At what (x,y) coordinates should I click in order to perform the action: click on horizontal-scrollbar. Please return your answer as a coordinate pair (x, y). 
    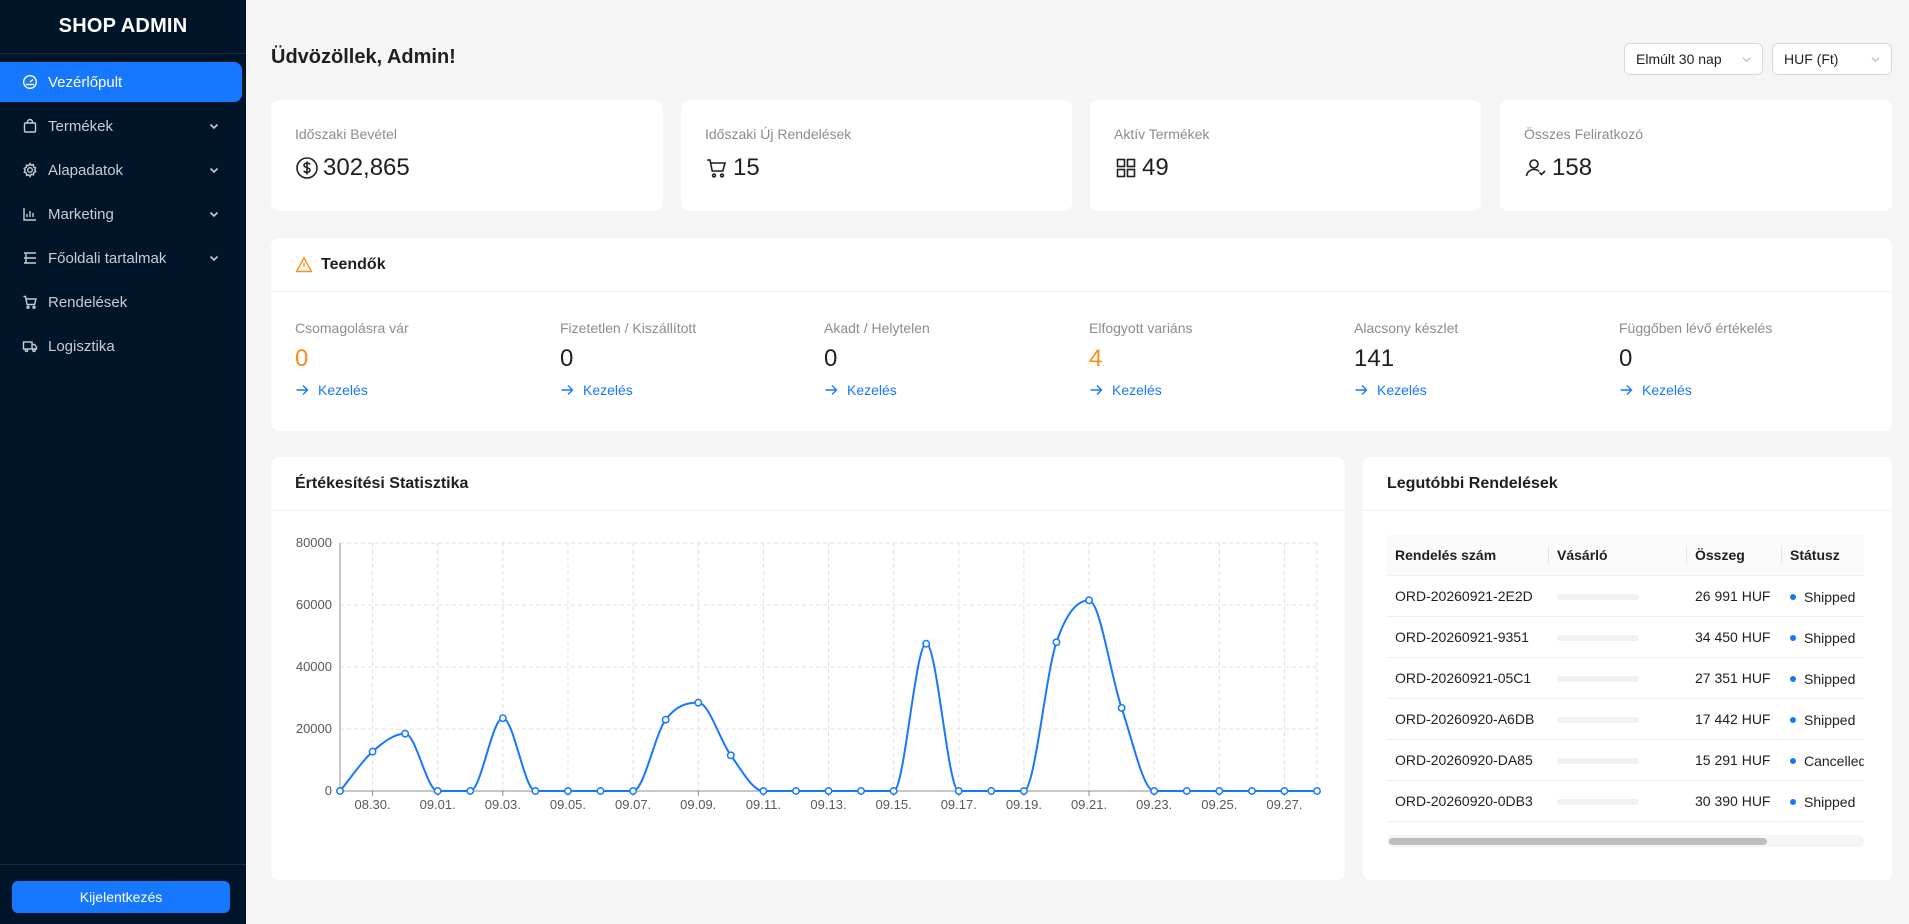
    Looking at the image, I should click on (1625, 841).